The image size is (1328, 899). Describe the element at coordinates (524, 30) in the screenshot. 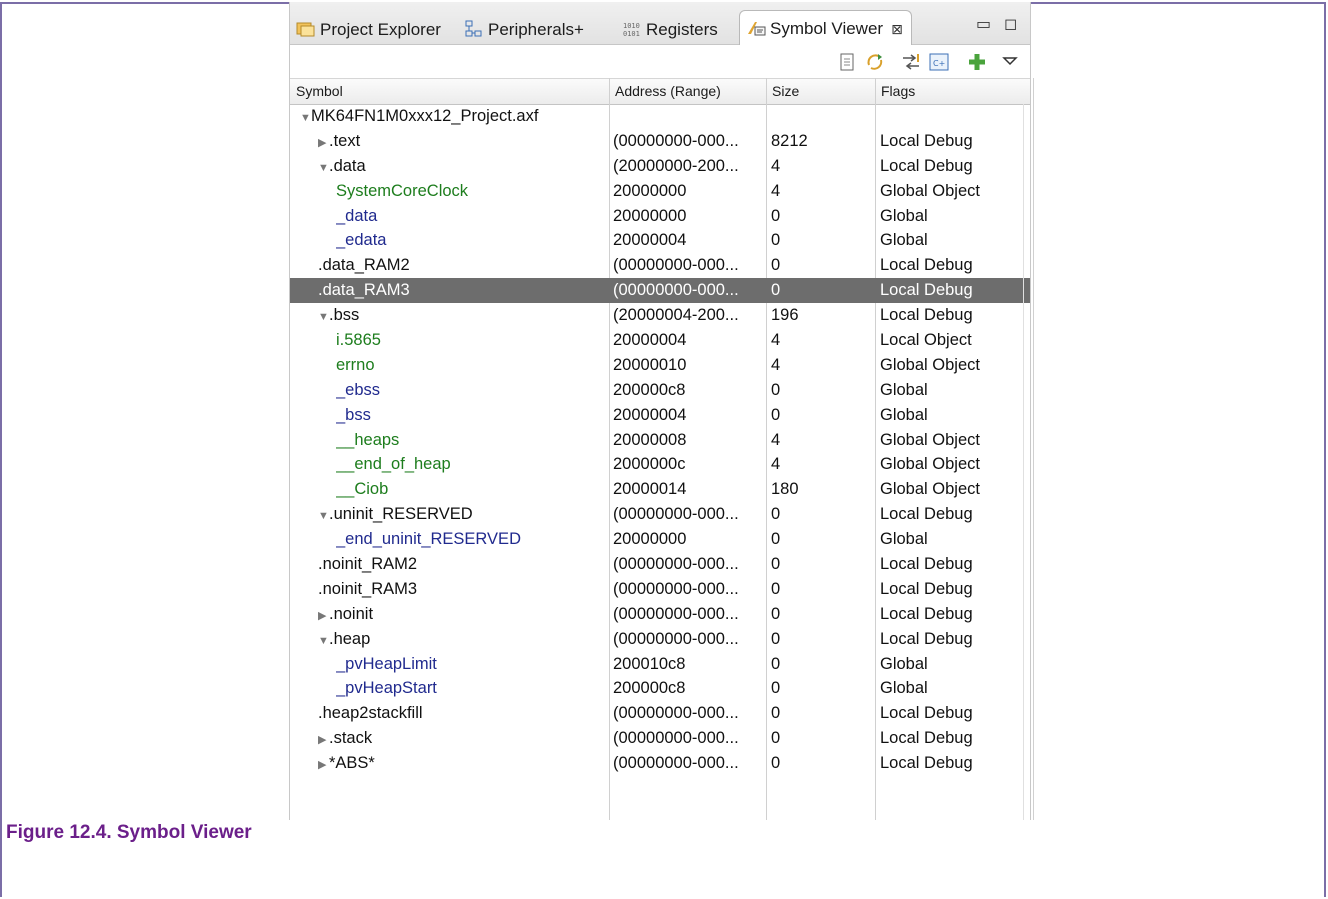

I see `tab-peripherals: Peripherals+` at that location.